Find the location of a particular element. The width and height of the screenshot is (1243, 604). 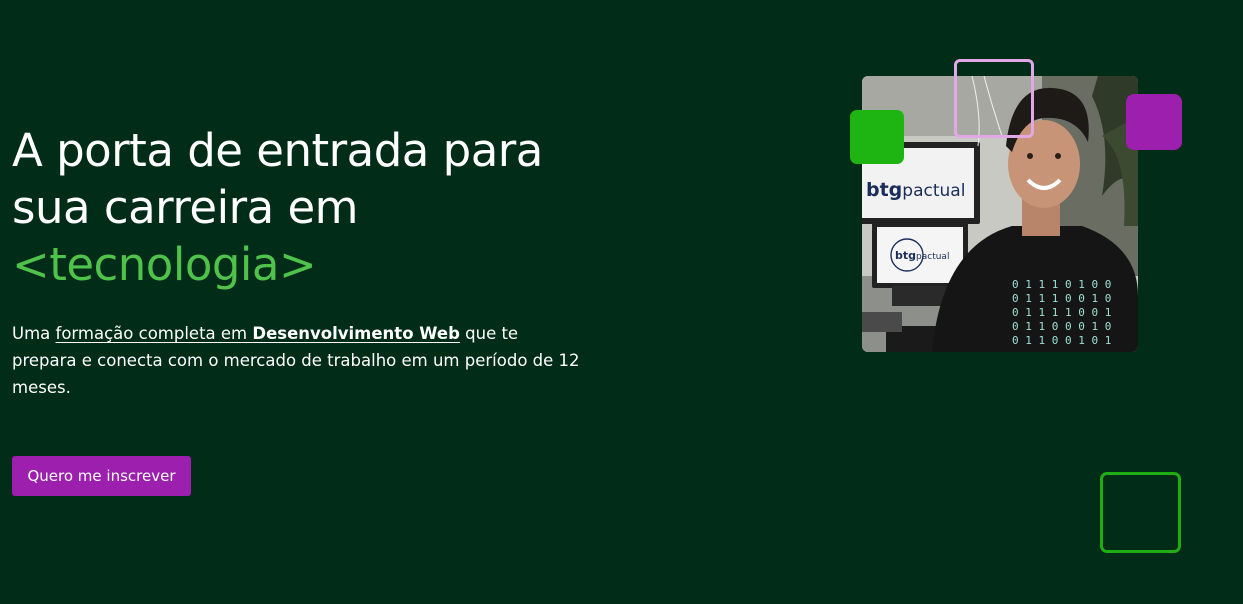

lead-text-start: Uma is located at coordinates (34, 333).